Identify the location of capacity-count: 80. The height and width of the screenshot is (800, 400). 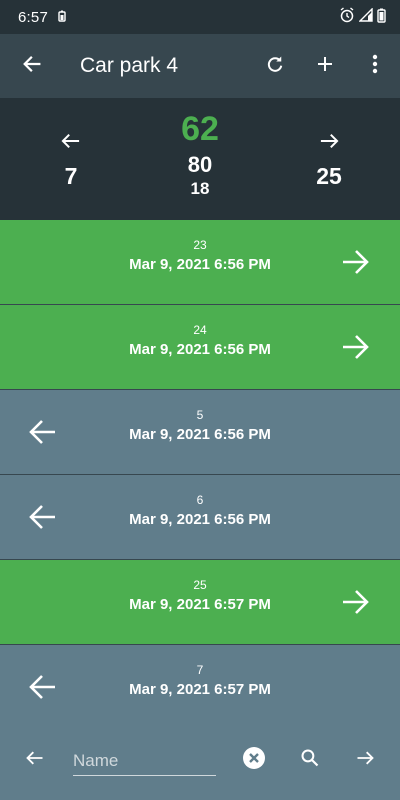
(200, 164).